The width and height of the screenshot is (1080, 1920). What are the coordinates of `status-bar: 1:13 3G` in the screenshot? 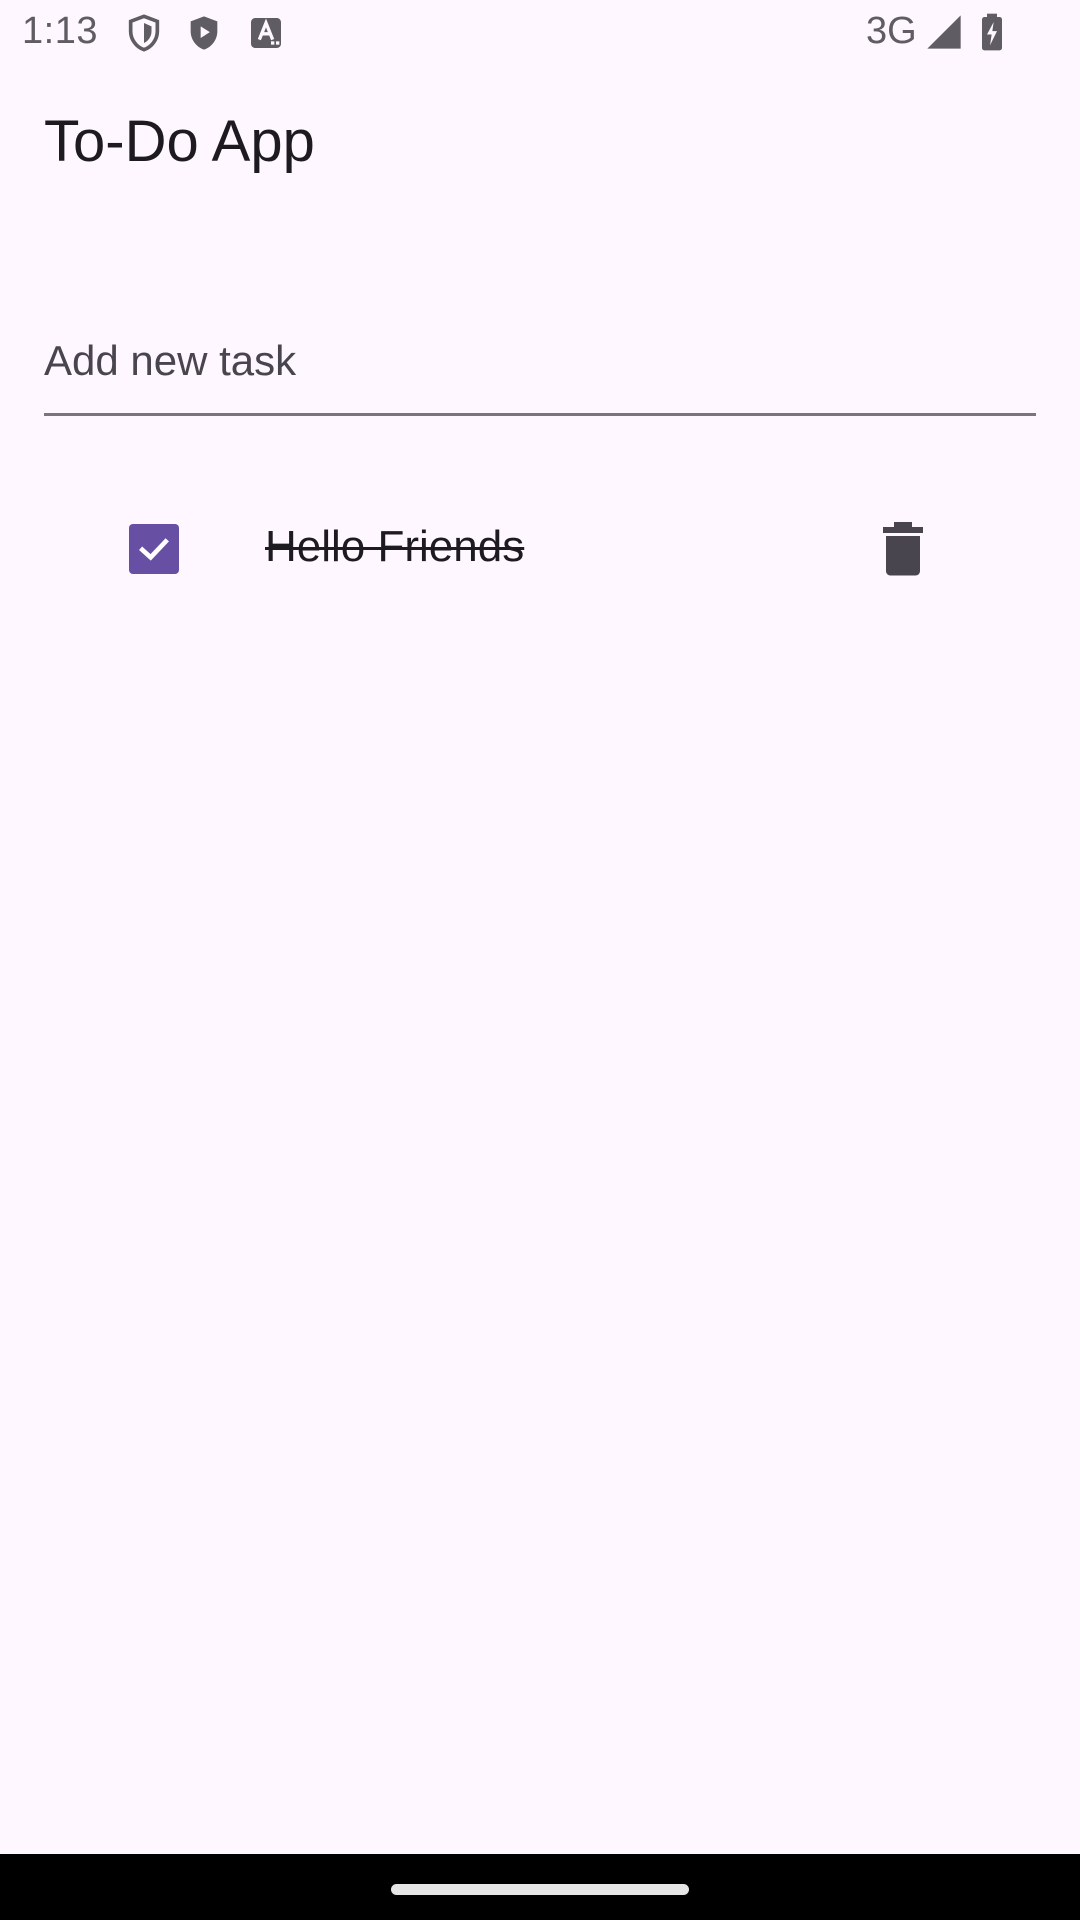 It's located at (540, 33).